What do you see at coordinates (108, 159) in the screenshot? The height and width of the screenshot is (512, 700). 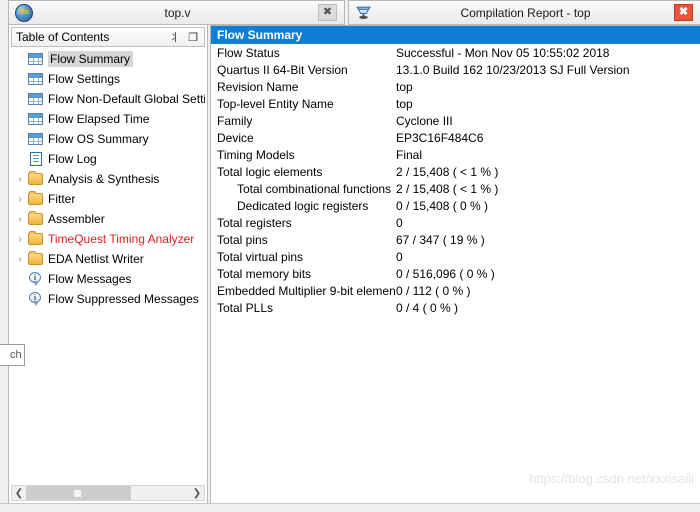 I see `toc-item-flow-log: Flow Log` at bounding box center [108, 159].